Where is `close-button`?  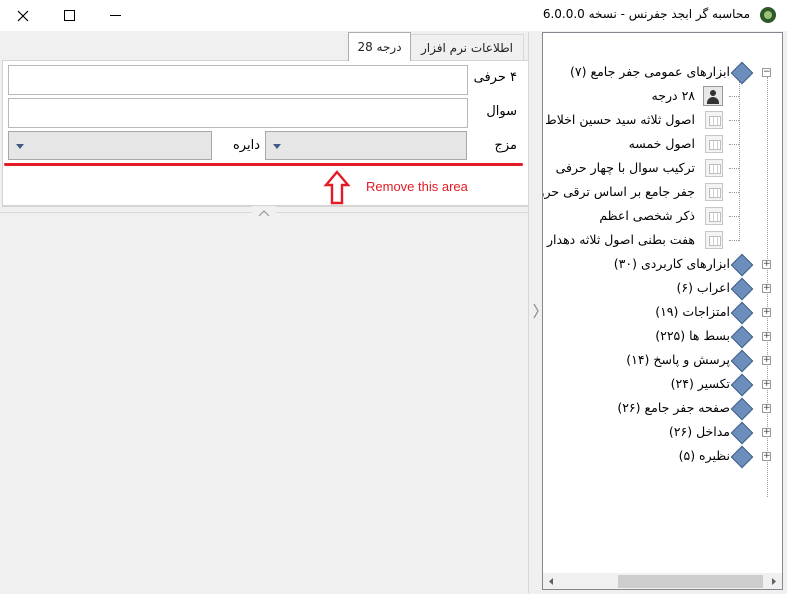 close-button is located at coordinates (23, 15).